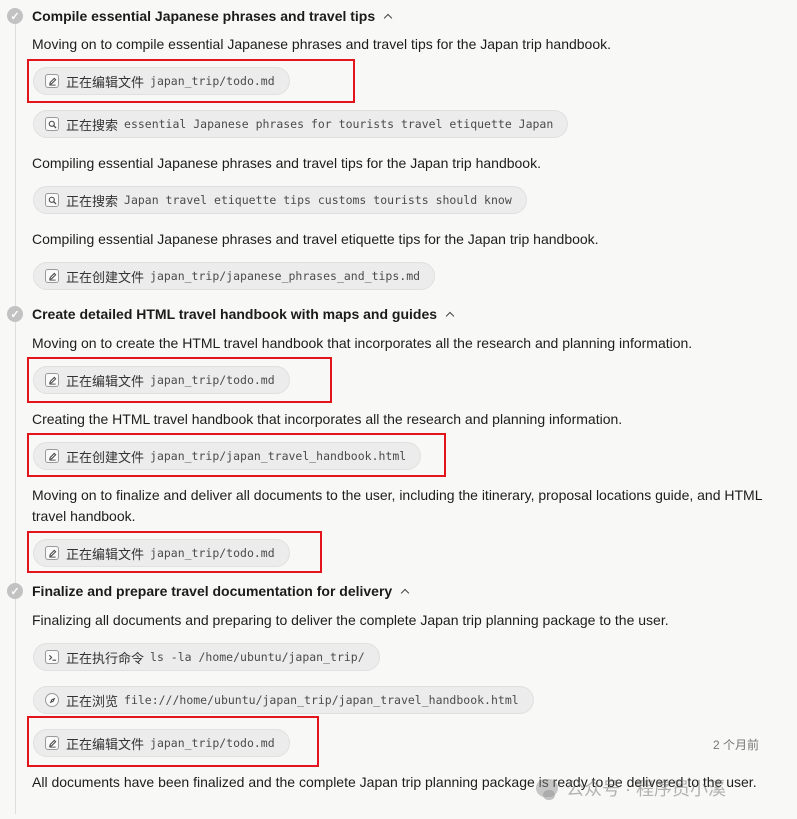 Image resolution: width=797 pixels, height=819 pixels. Describe the element at coordinates (52, 276) in the screenshot. I see `edit-icon` at that location.